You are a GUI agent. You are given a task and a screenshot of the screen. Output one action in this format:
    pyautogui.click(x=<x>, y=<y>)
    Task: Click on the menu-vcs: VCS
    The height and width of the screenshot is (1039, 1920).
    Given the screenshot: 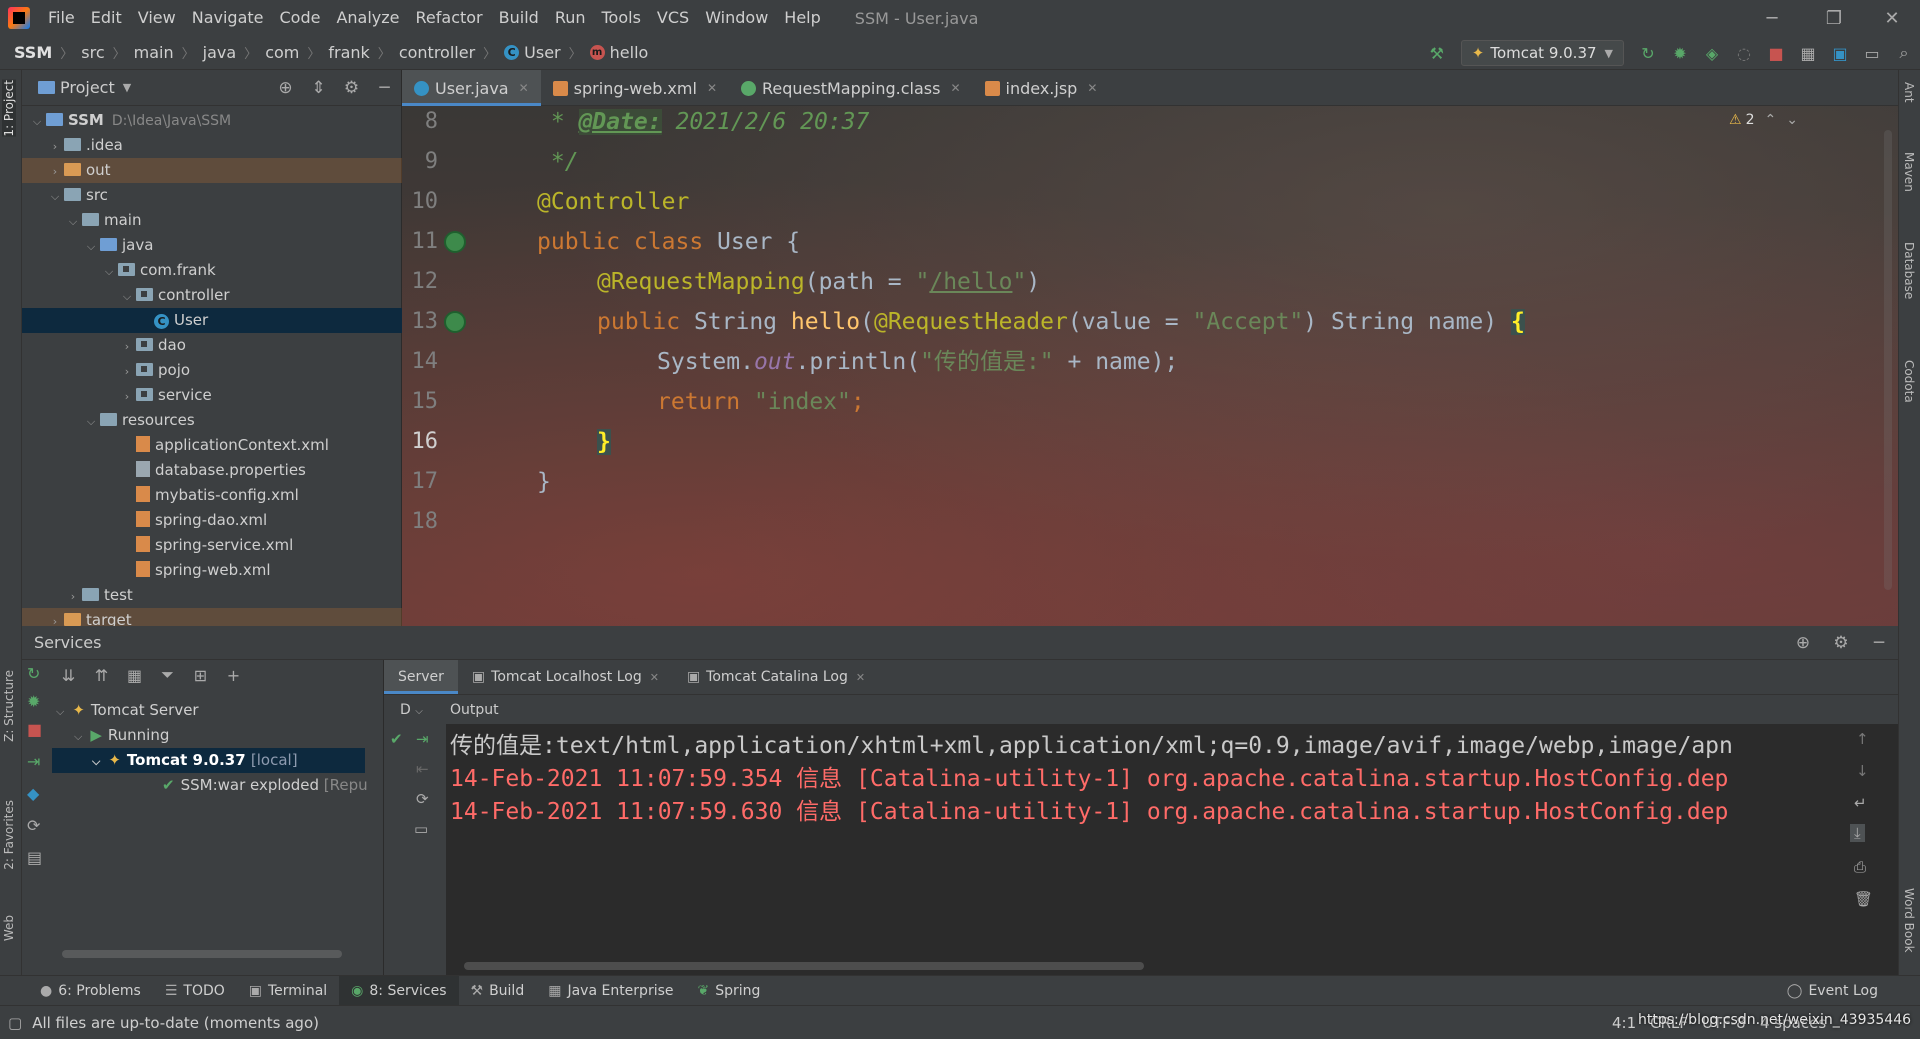 What is the action you would take?
    pyautogui.click(x=673, y=18)
    